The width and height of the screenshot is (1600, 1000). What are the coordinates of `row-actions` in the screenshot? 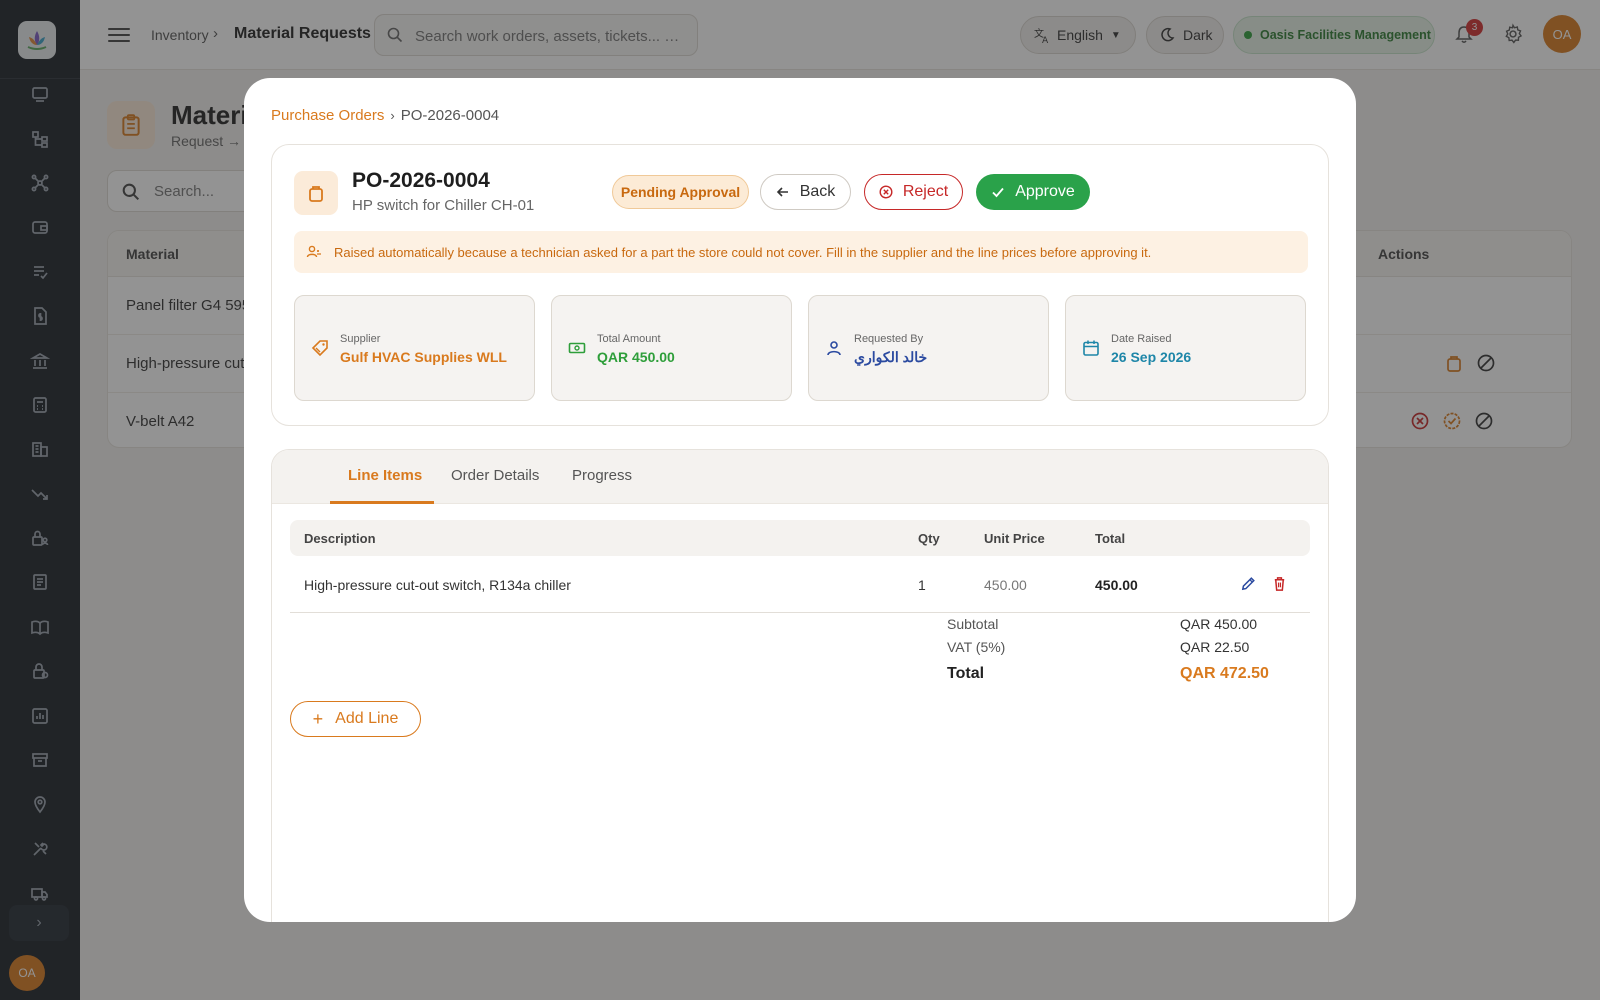 It's located at (1264, 583).